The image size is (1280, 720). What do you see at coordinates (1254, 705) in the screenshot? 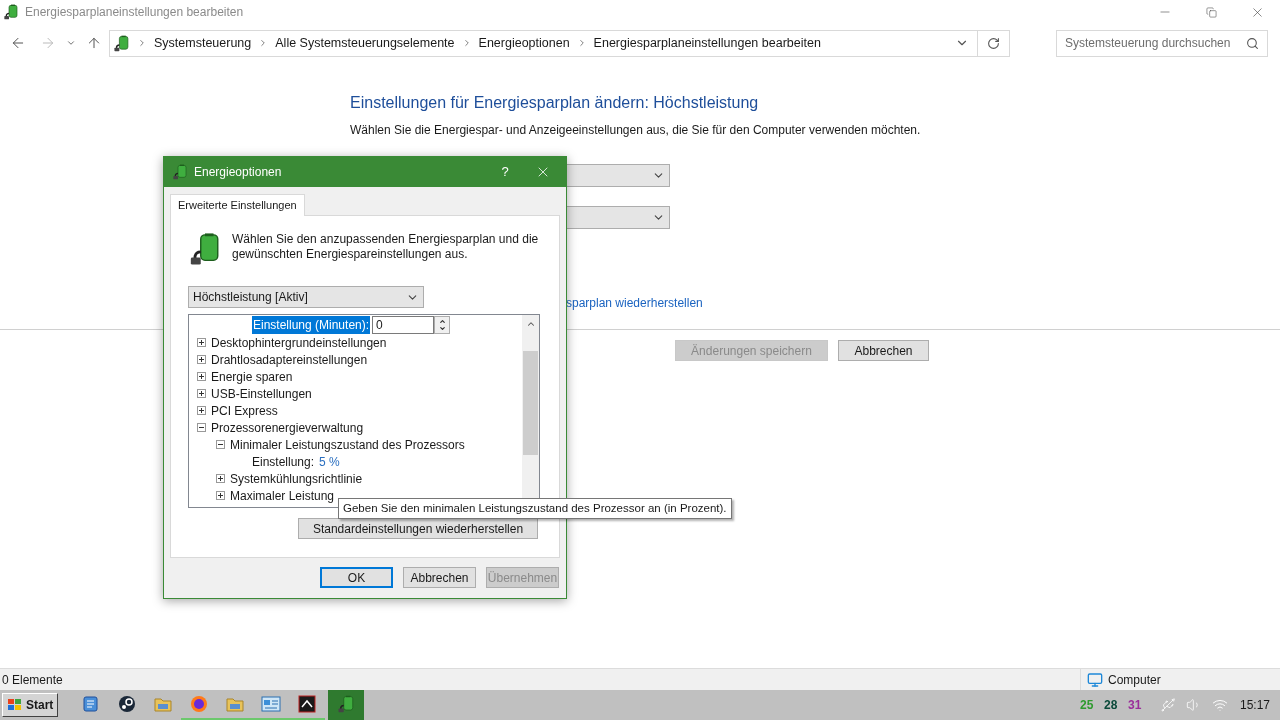
I see `clock: 15:17` at bounding box center [1254, 705].